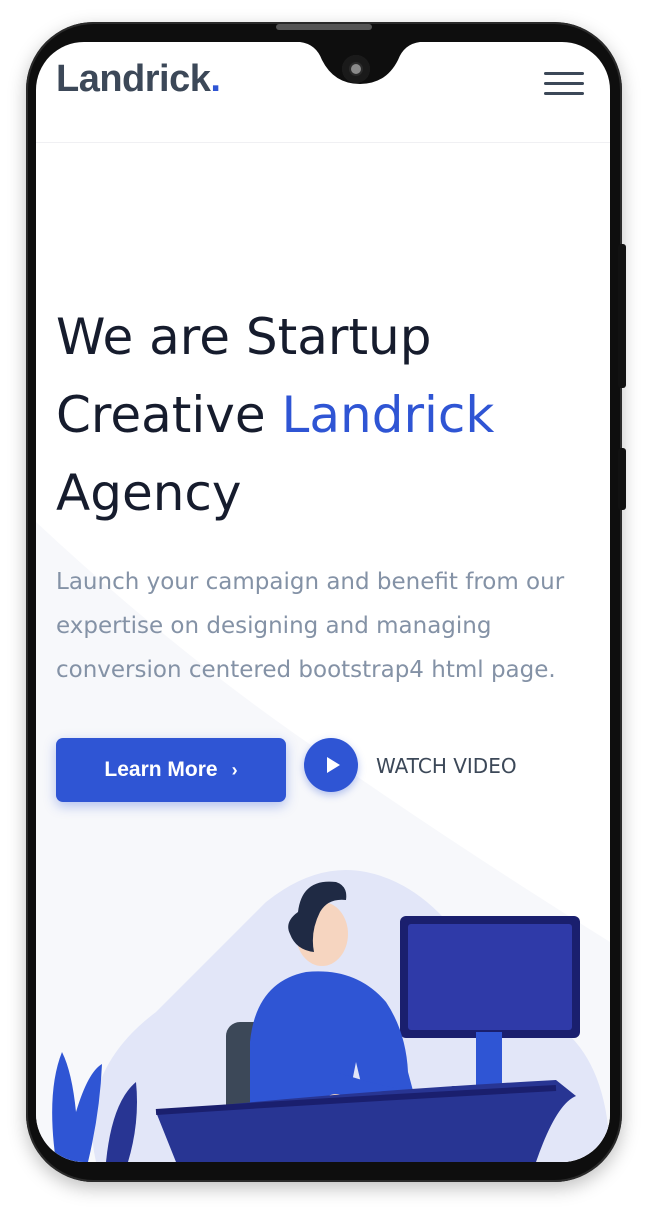  I want to click on chevron-right-icon: ›, so click(234, 769).